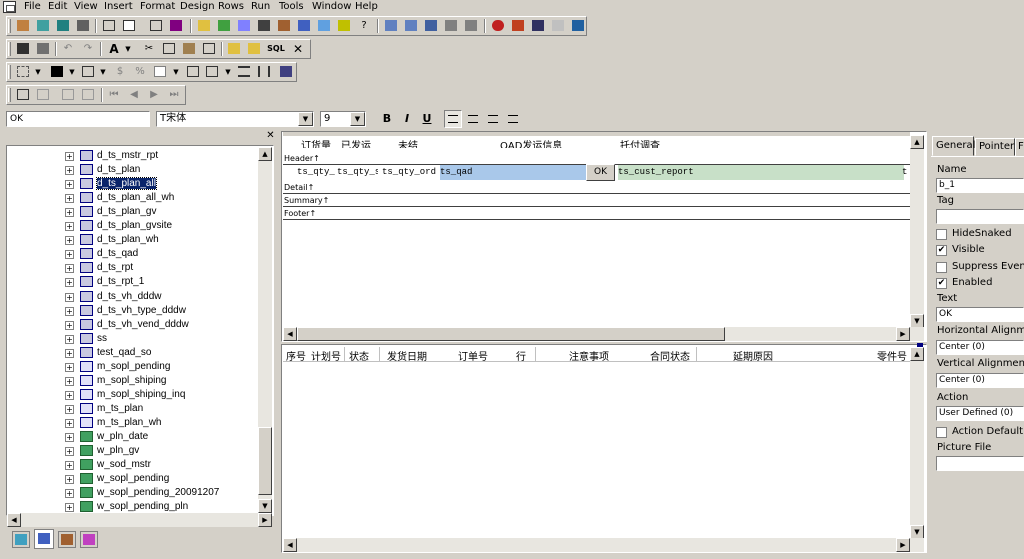  Describe the element at coordinates (917, 231) in the screenshot. I see `design-vertical-scrollbar: ▲ ▼` at that location.